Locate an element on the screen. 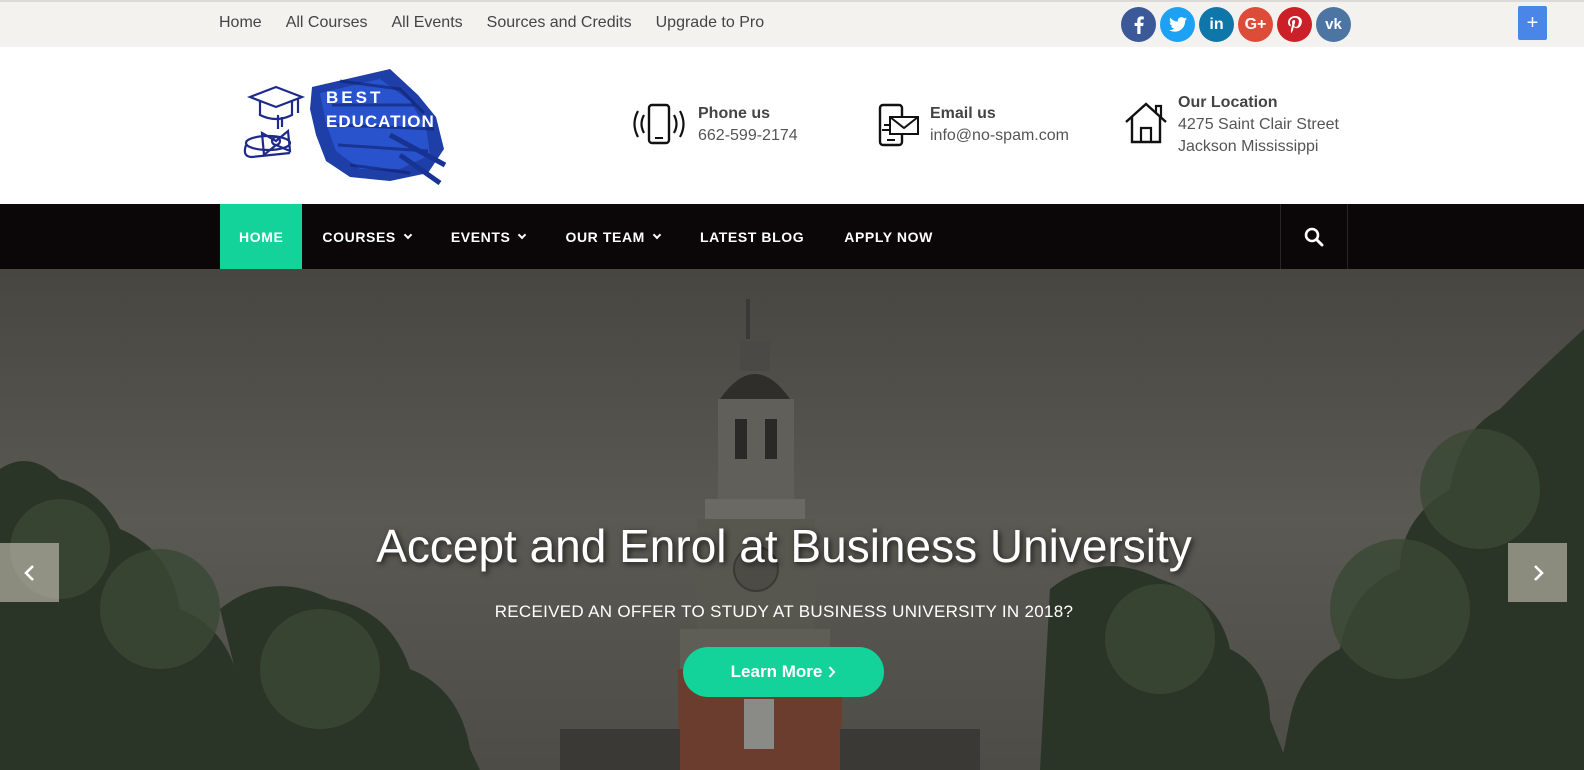 The width and height of the screenshot is (1584, 770). phone-title: Phone us is located at coordinates (734, 113).